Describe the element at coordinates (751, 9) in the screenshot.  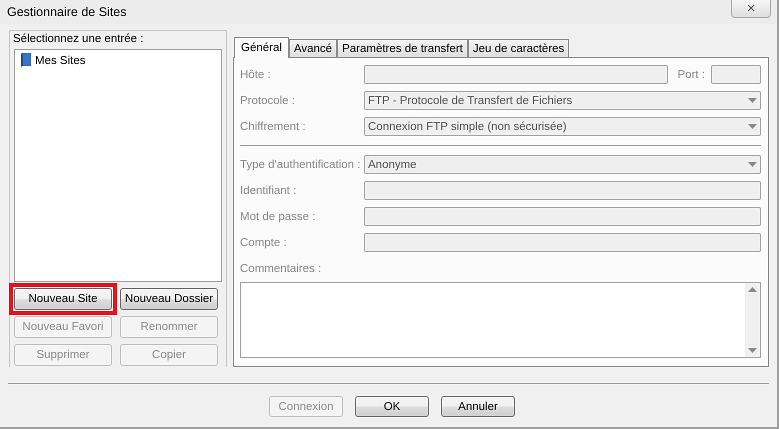
I see `close-button: ✕` at that location.